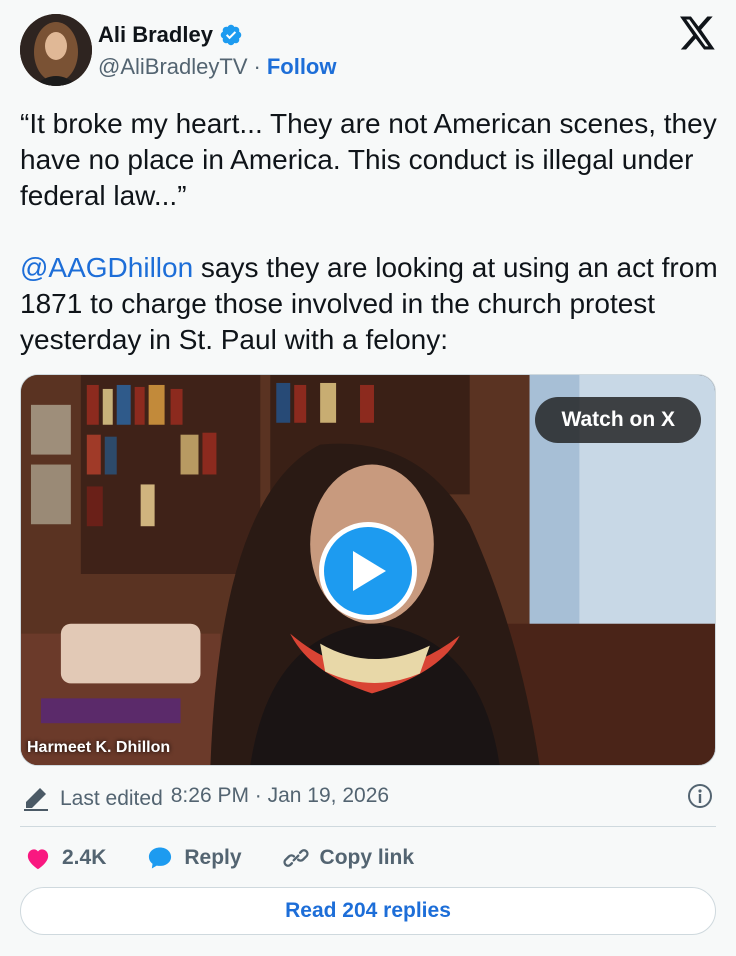  I want to click on play-button, so click(368, 571).